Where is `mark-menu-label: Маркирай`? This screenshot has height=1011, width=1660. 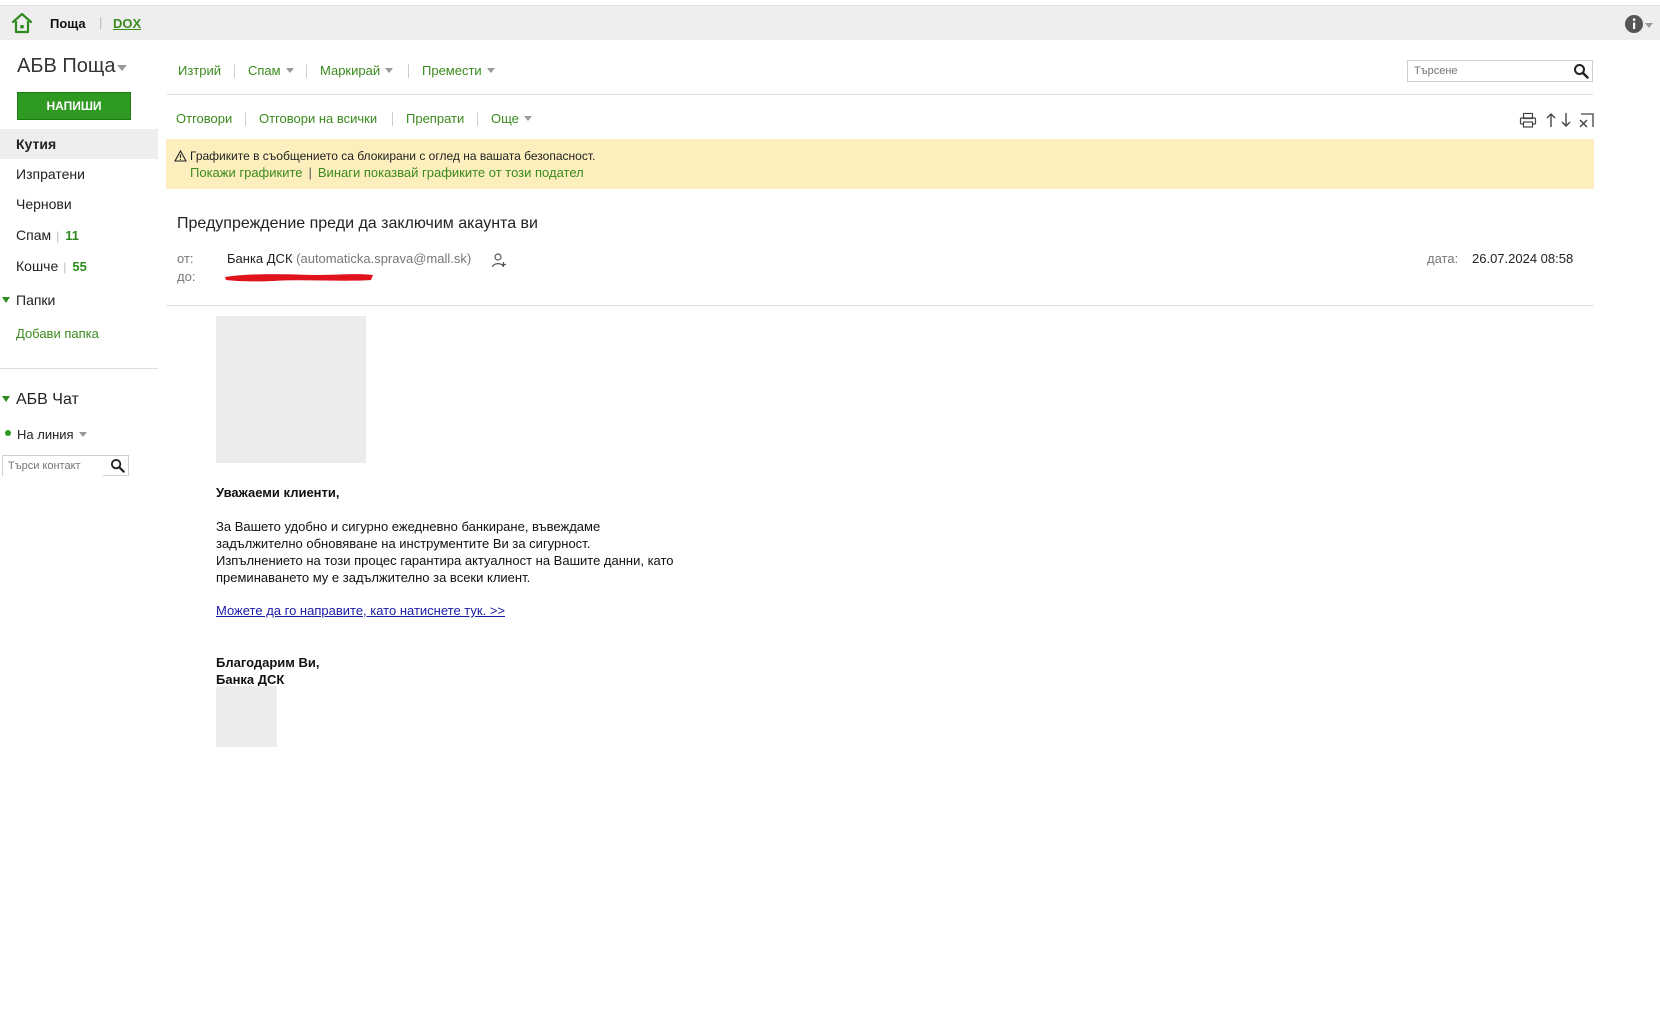 mark-menu-label: Маркирай is located at coordinates (350, 70).